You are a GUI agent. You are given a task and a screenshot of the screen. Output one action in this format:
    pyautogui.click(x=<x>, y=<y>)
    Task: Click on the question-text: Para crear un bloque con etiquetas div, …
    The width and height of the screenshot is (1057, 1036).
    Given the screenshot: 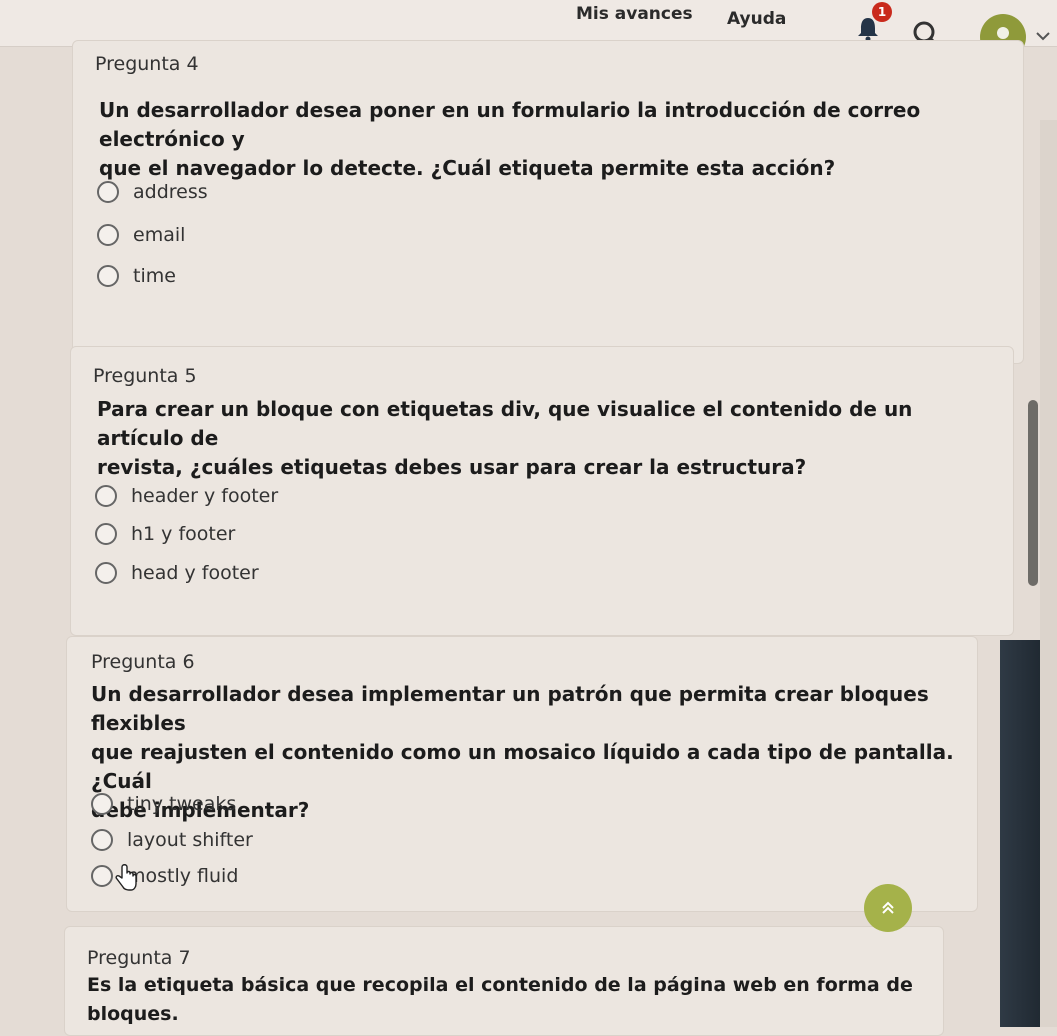 What is the action you would take?
    pyautogui.click(x=505, y=438)
    